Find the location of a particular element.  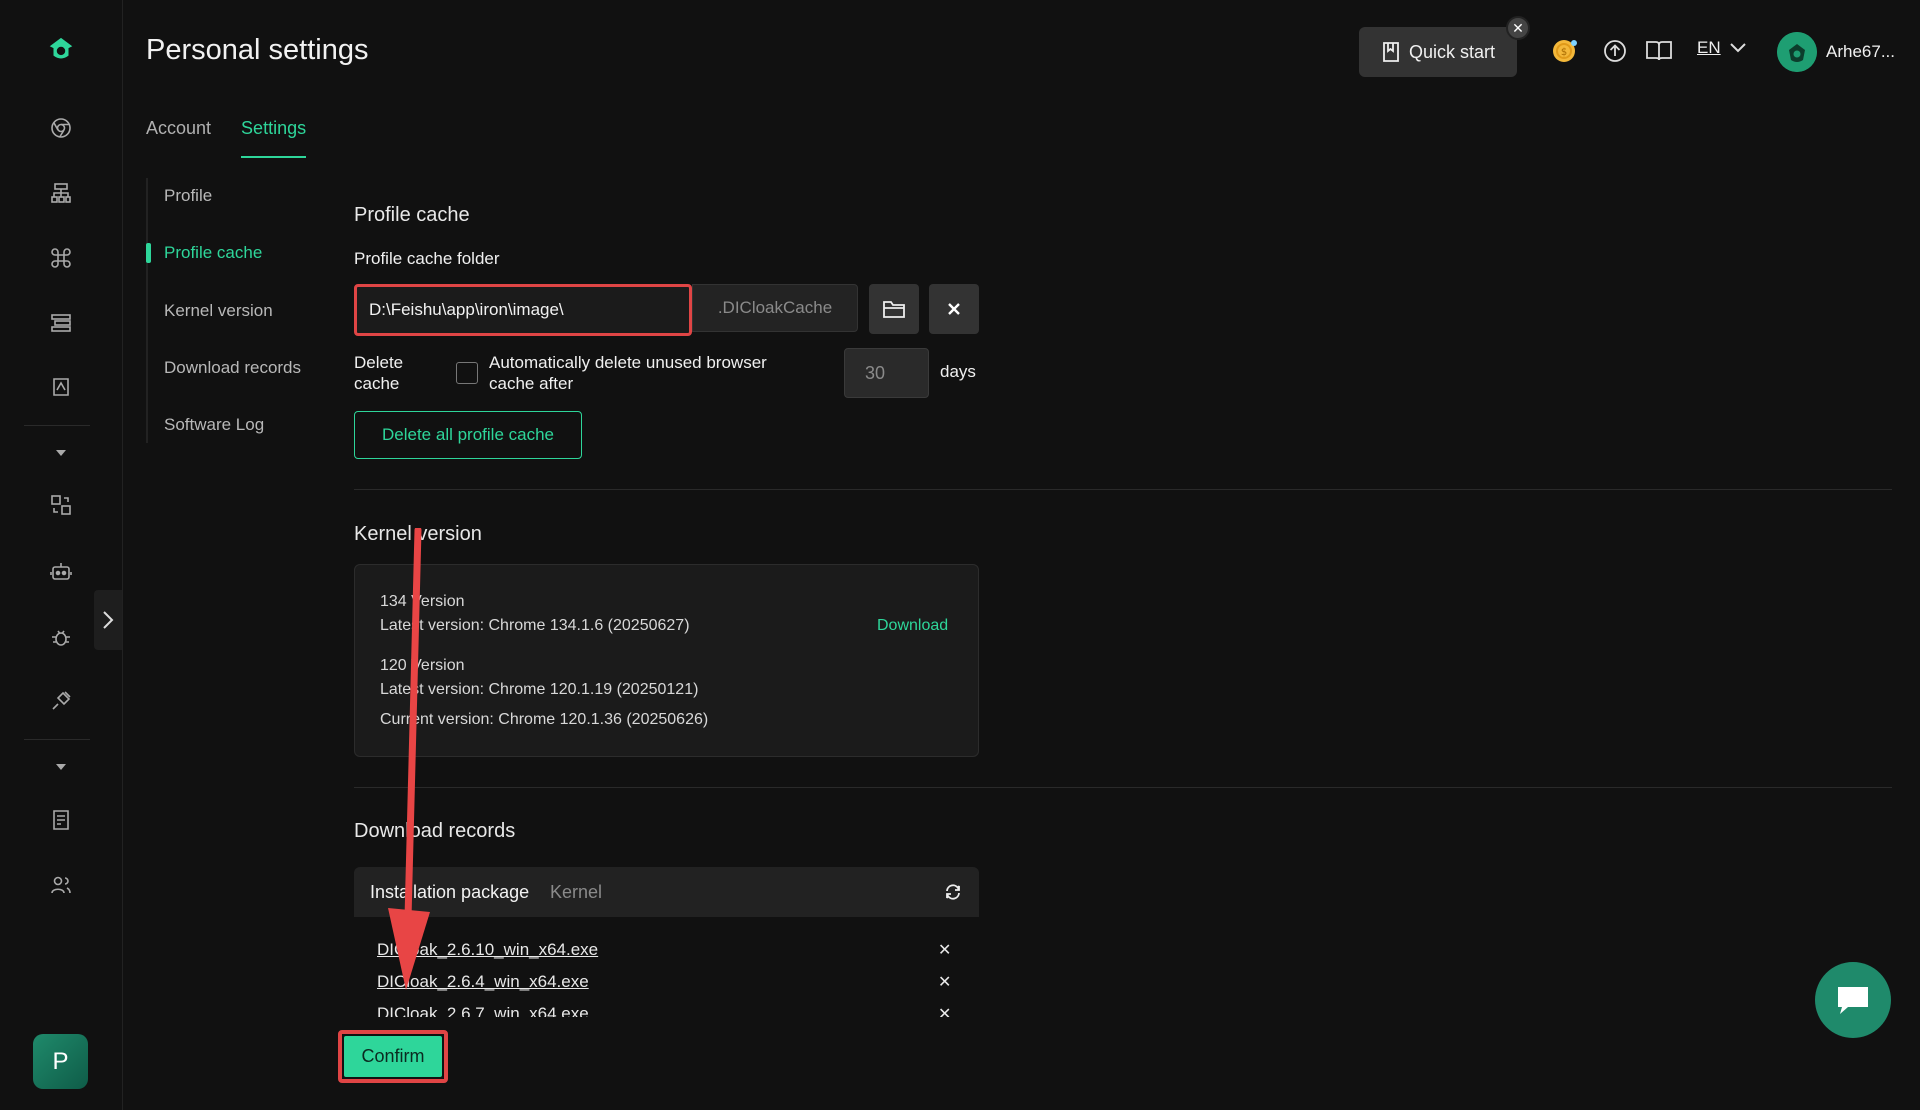

guide-book-icon is located at coordinates (1391, 52).